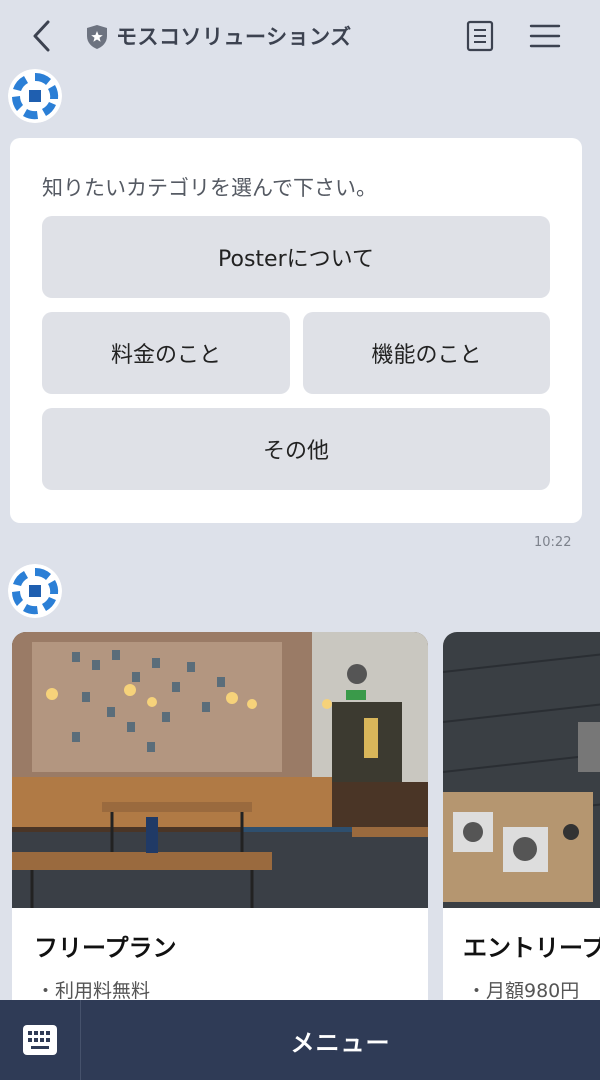  What do you see at coordinates (531, 948) in the screenshot?
I see `card-title: エントリープ` at bounding box center [531, 948].